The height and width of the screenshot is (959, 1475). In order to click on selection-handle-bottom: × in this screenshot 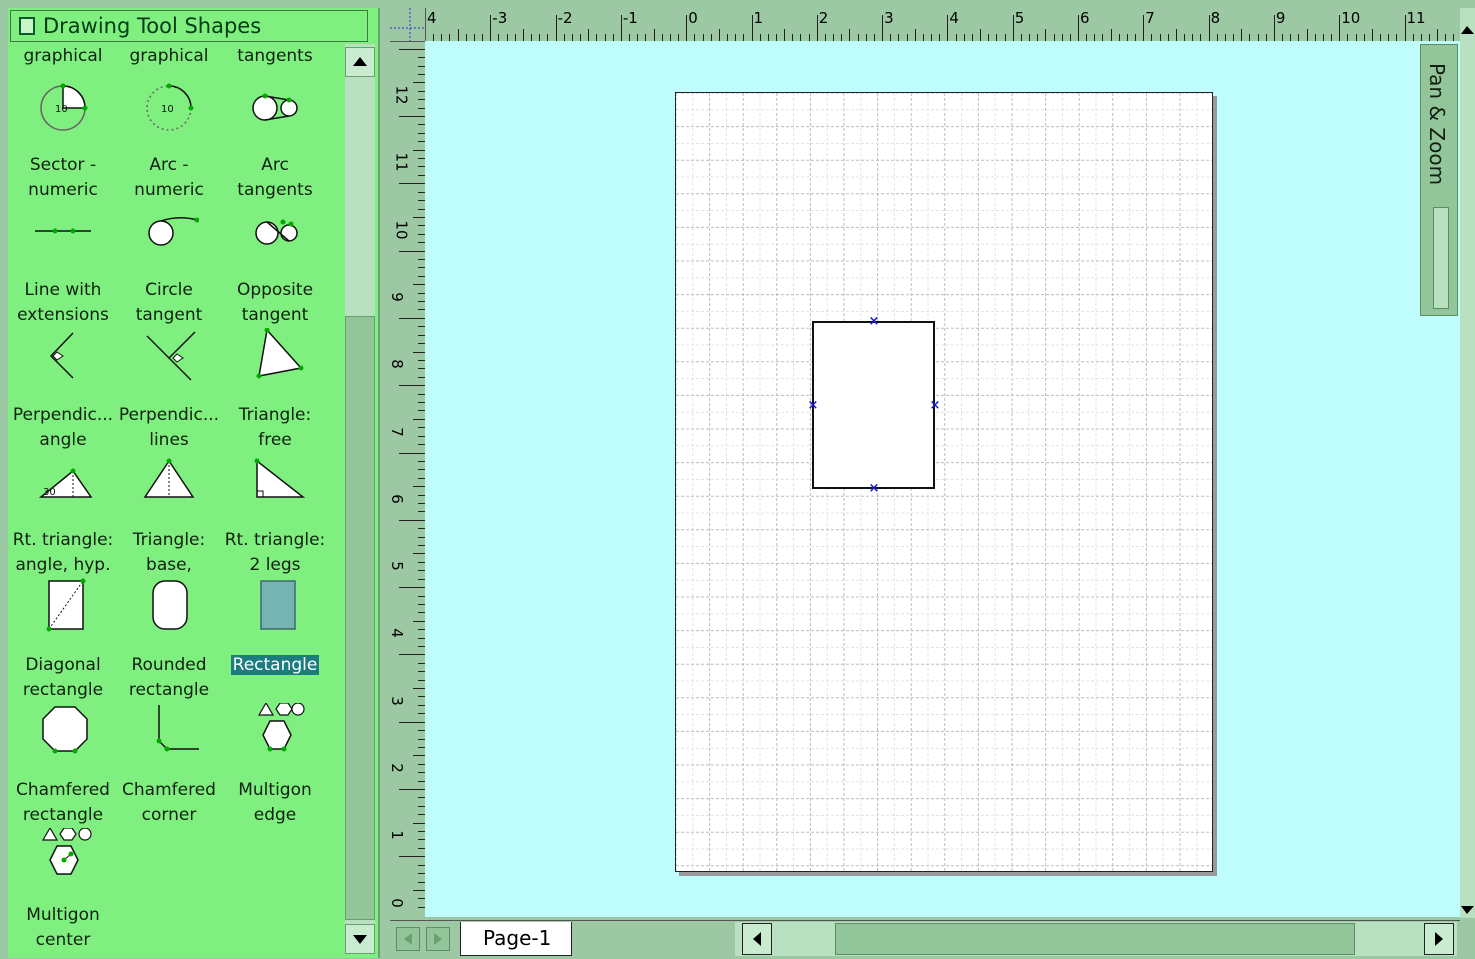, I will do `click(874, 488)`.